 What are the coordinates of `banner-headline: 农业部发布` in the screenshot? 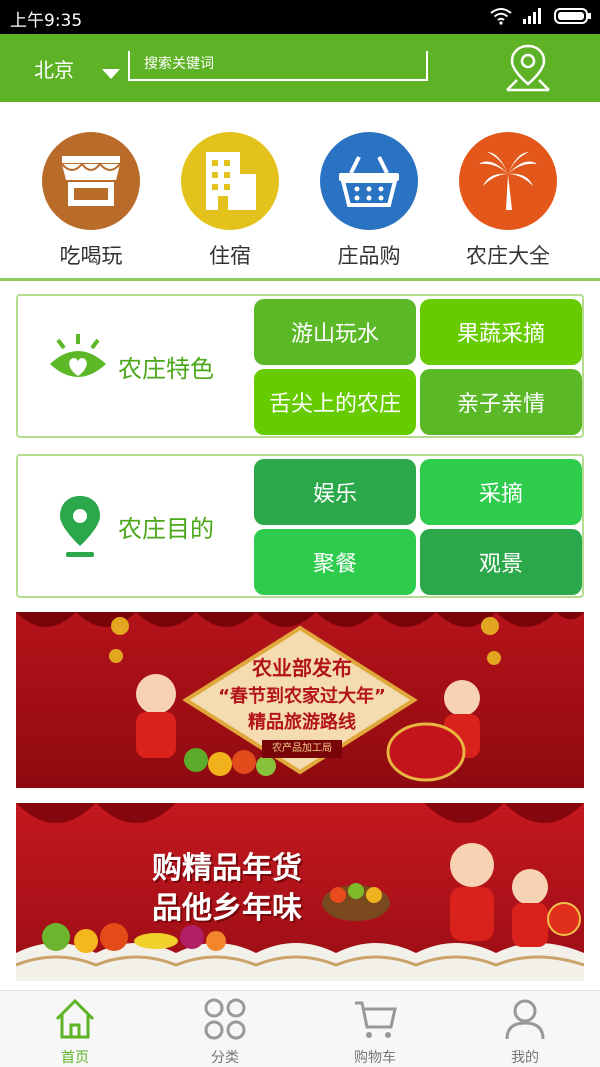 It's located at (302, 668).